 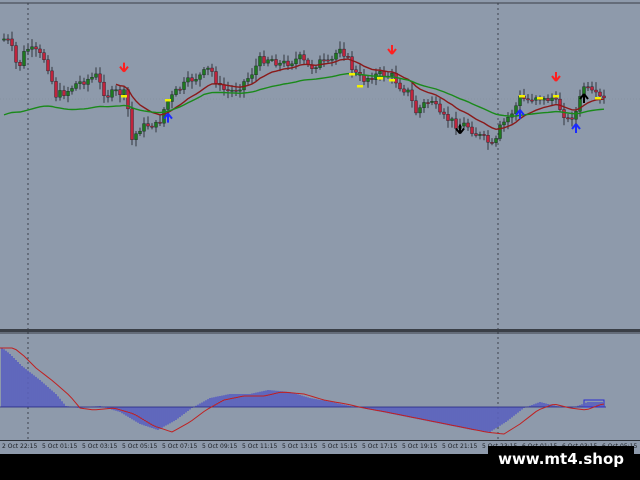 I want to click on time-axis-label: 5 Oct 19:15, so click(x=420, y=446).